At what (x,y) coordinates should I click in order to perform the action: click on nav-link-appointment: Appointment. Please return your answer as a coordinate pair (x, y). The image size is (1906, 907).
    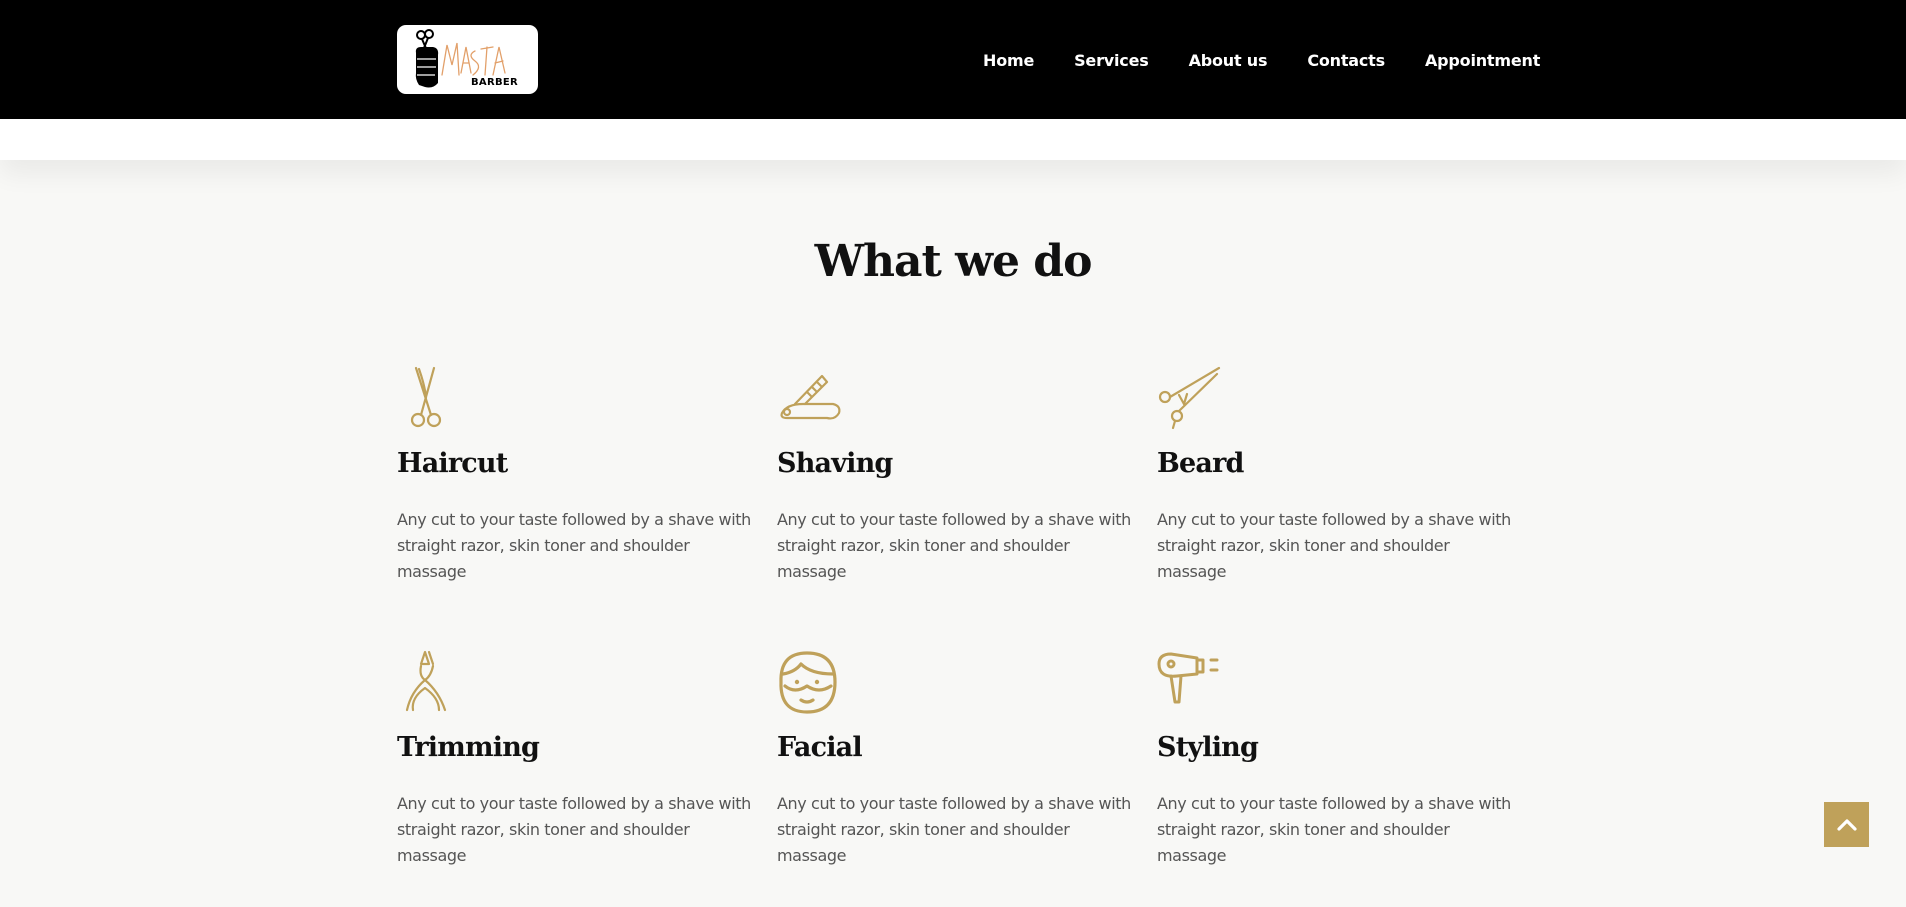
    Looking at the image, I should click on (1482, 61).